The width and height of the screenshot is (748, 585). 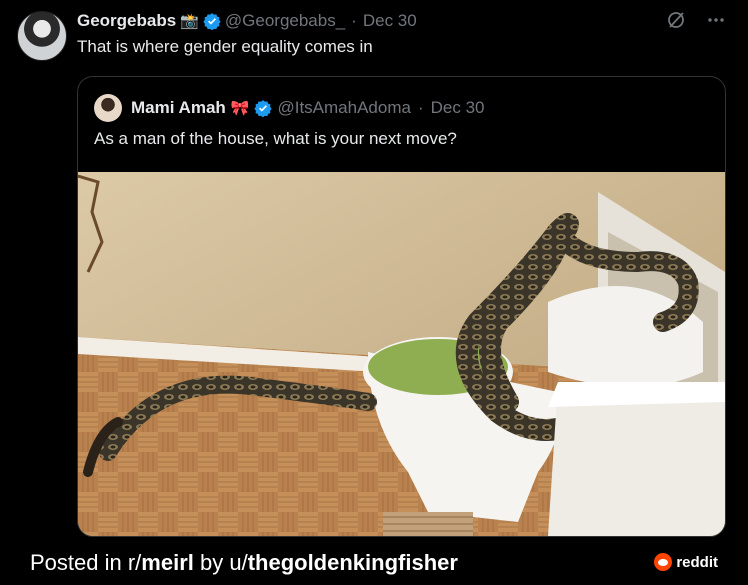 I want to click on tweet-header: Georgebabs 📸 @Georgebabs_ · Dec 30, so click(x=247, y=21).